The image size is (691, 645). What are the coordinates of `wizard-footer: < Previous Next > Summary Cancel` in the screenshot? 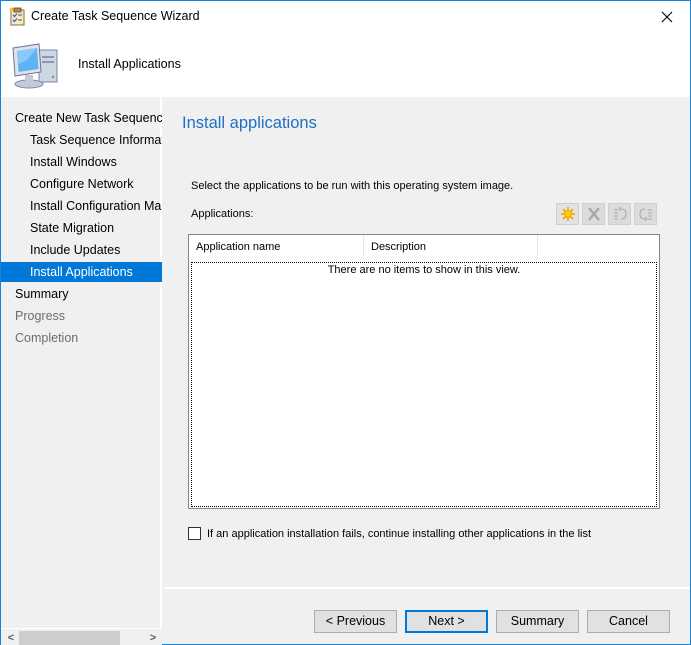 It's located at (427, 615).